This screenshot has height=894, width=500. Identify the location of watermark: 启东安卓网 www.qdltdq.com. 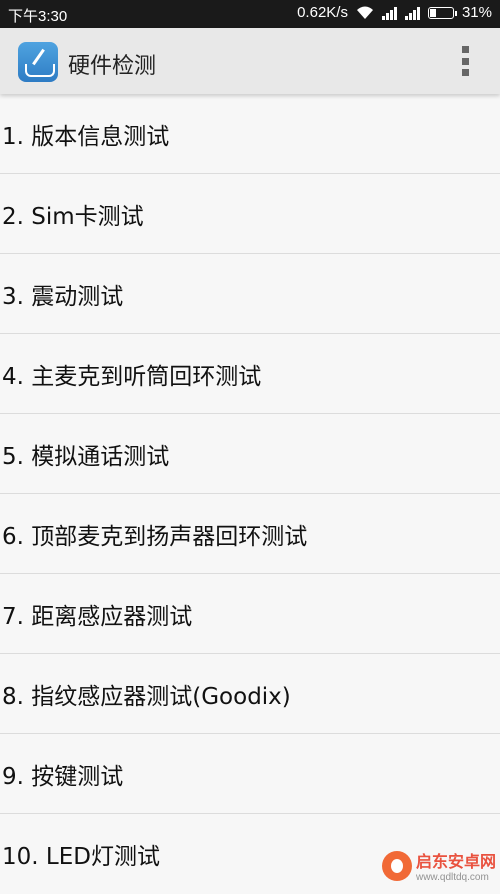
(438, 865).